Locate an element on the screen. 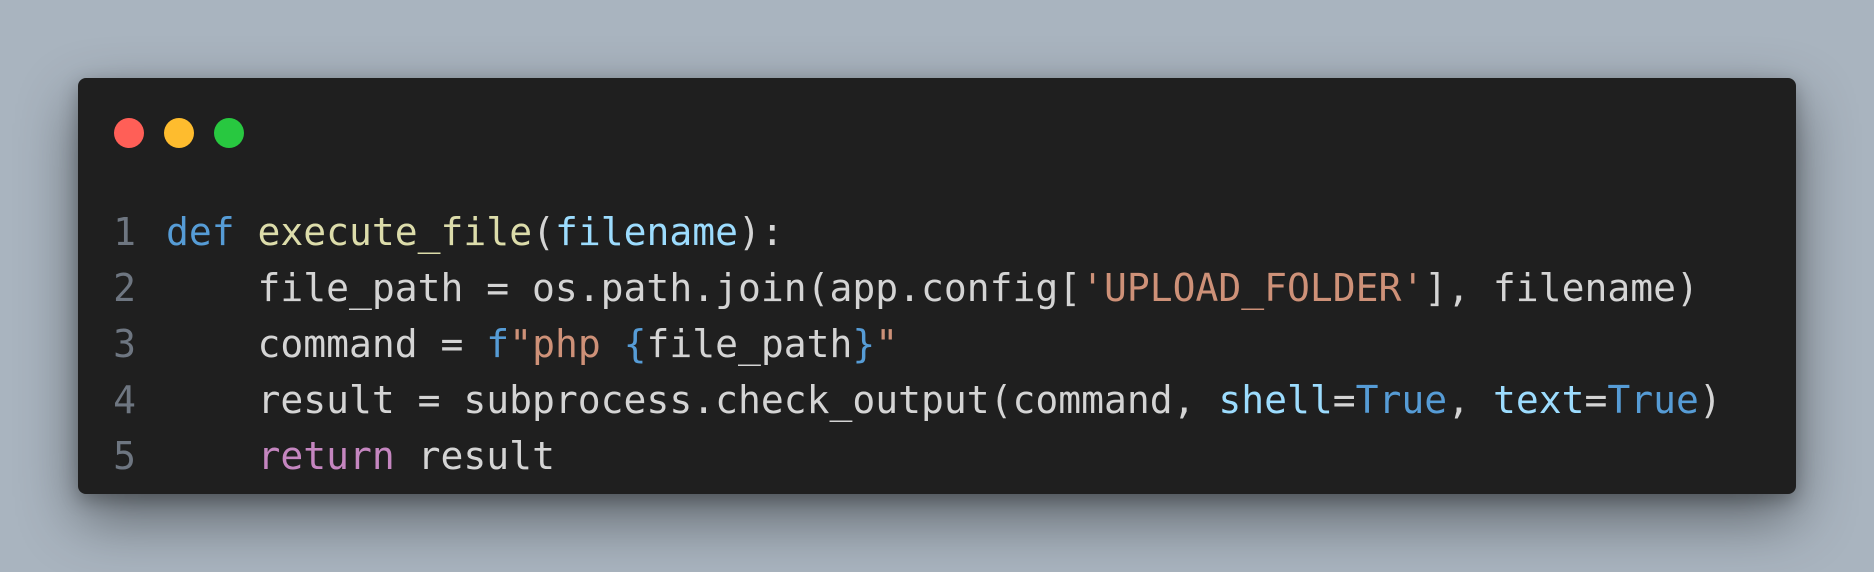 The width and height of the screenshot is (1874, 572). code-line: 5 return result is located at coordinates (937, 456).